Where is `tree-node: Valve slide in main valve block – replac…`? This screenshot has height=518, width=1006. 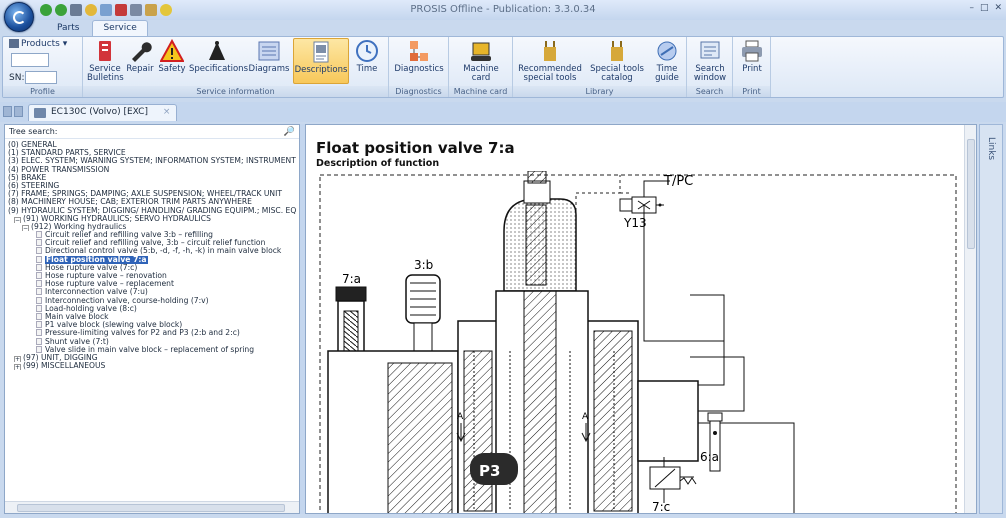 tree-node: Valve slide in main valve block – replac… is located at coordinates (152, 349).